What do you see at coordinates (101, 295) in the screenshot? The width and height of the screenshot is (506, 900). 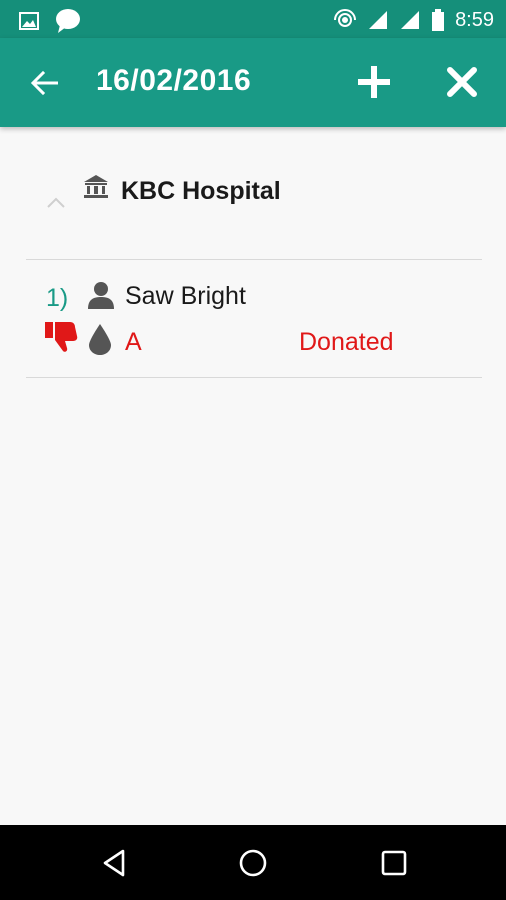 I see `person-icon` at bounding box center [101, 295].